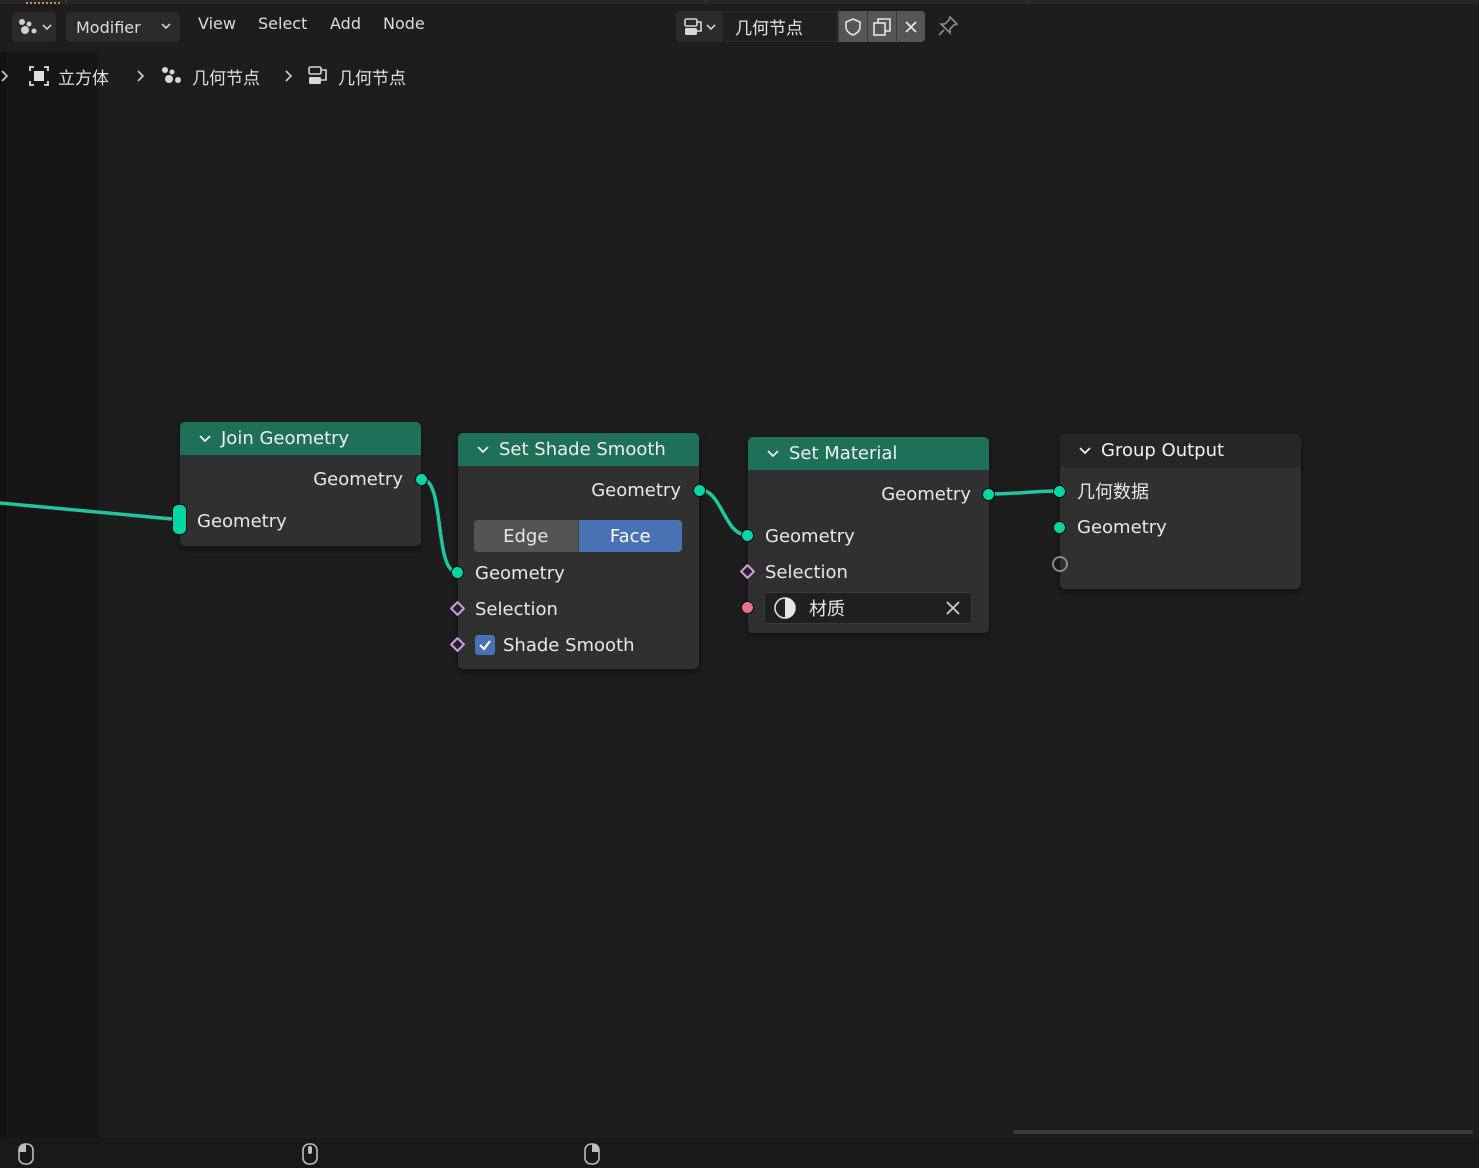  Describe the element at coordinates (1180, 491) in the screenshot. I see `input-socket-row: 几何数据` at that location.